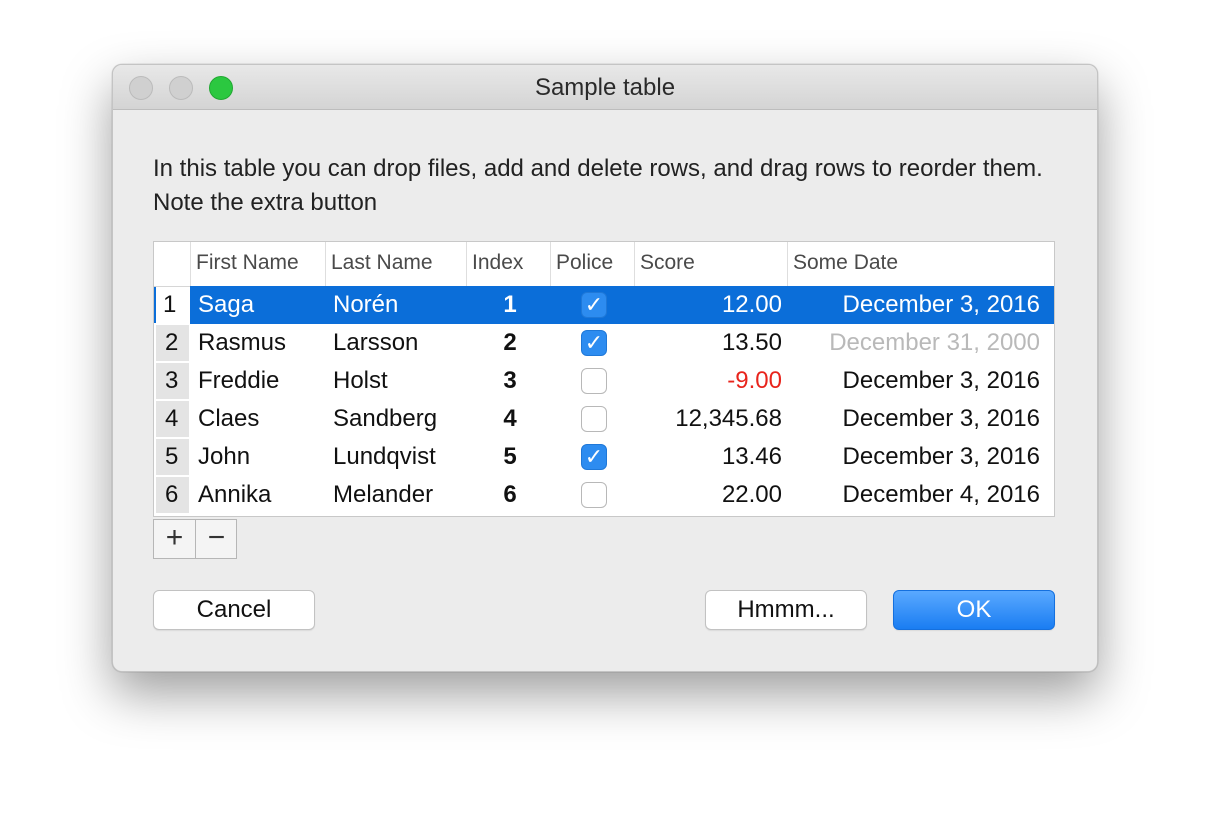 This screenshot has width=1208, height=830. What do you see at coordinates (224, 457) in the screenshot?
I see `first-name-cell: John` at bounding box center [224, 457].